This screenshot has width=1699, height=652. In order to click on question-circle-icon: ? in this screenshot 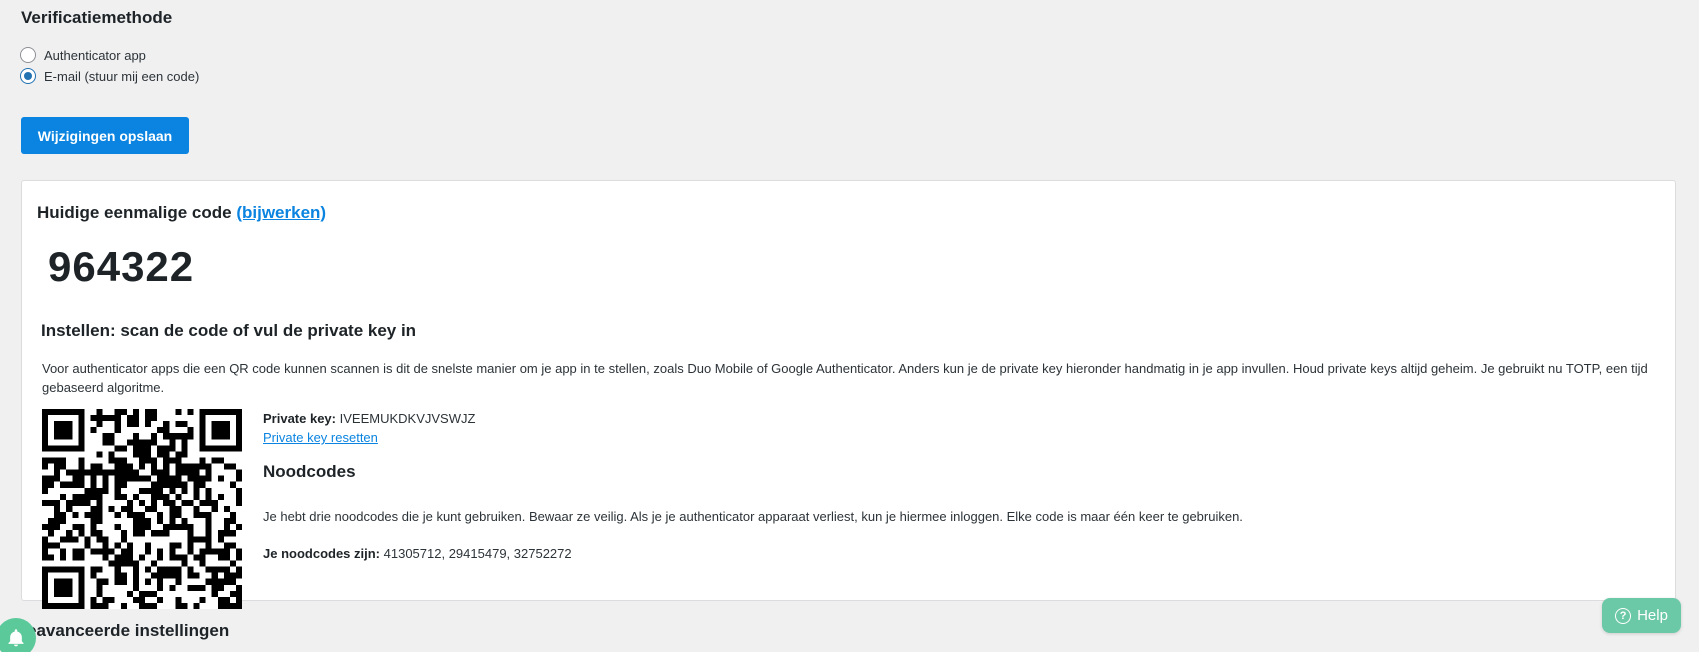, I will do `click(1623, 615)`.